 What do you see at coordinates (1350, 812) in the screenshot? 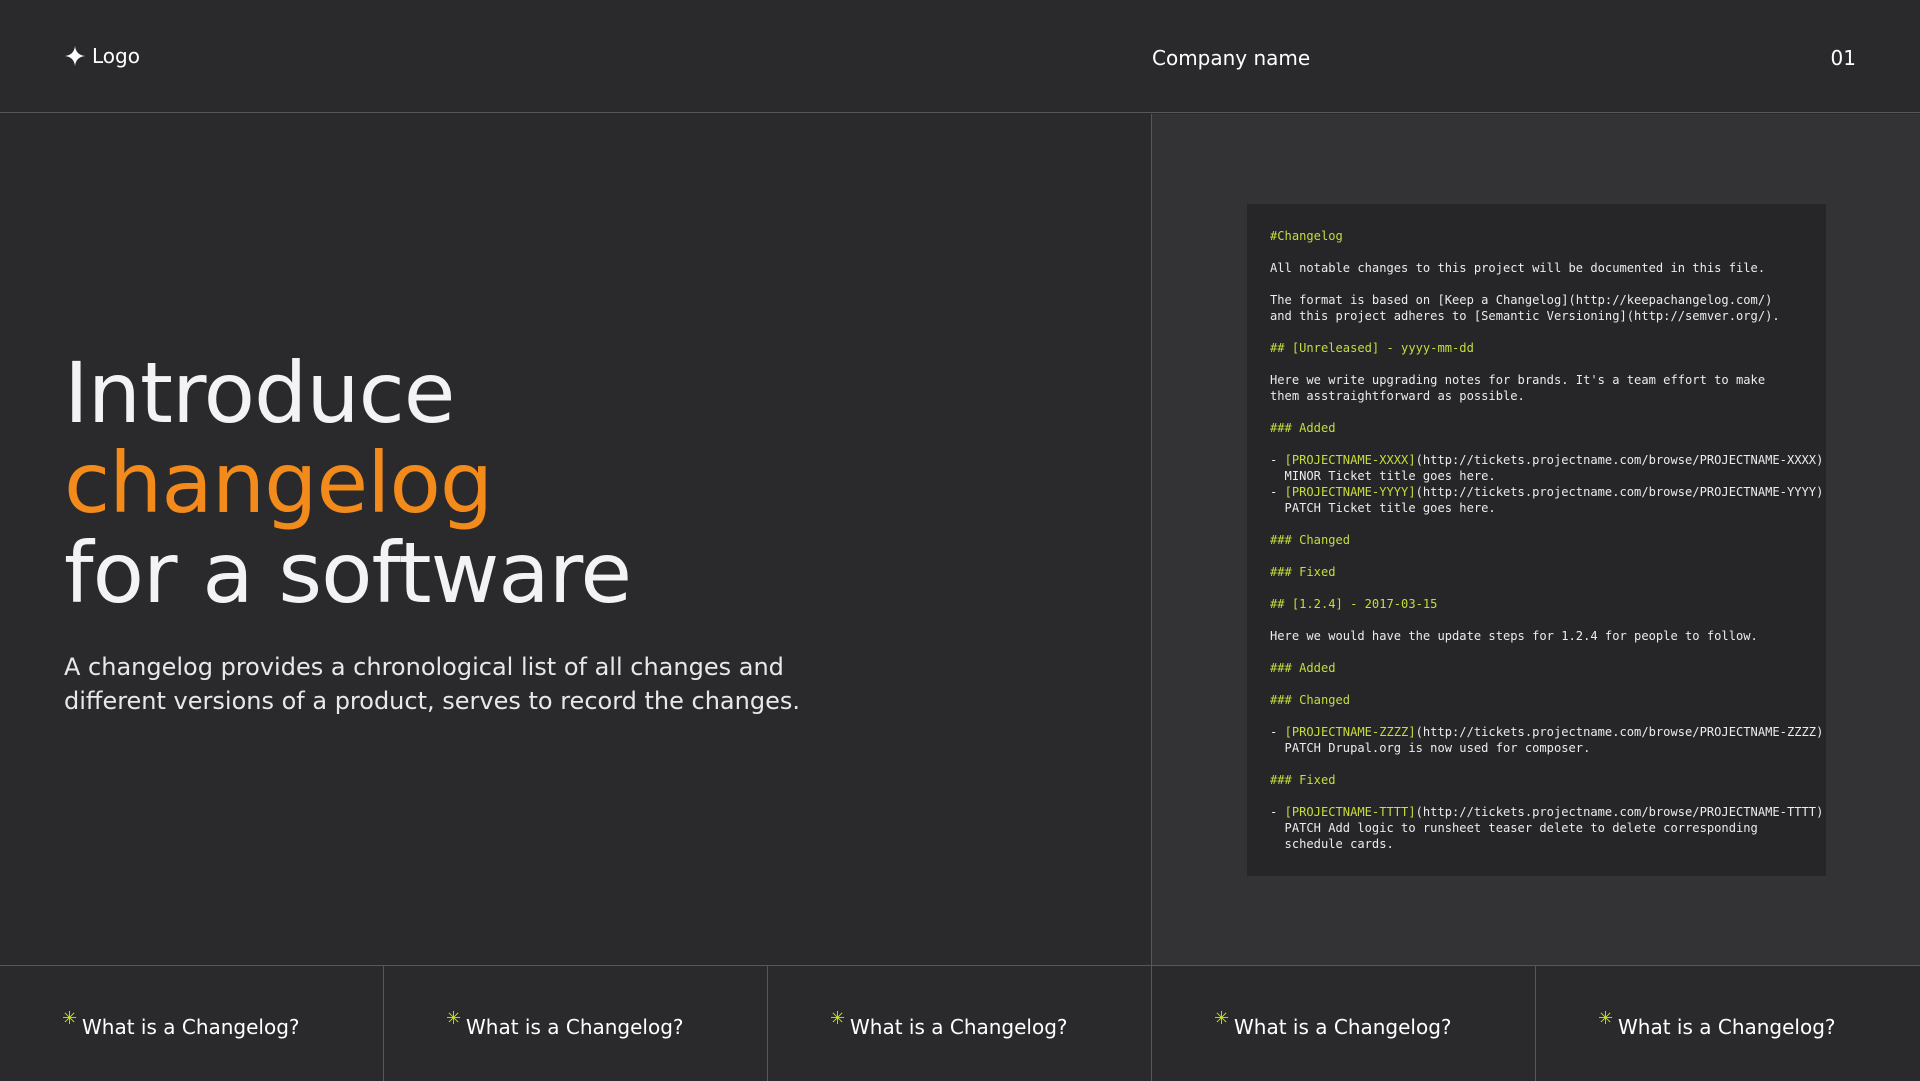
I see `ticket-id: [PROJECTNAME-TTTT]` at bounding box center [1350, 812].